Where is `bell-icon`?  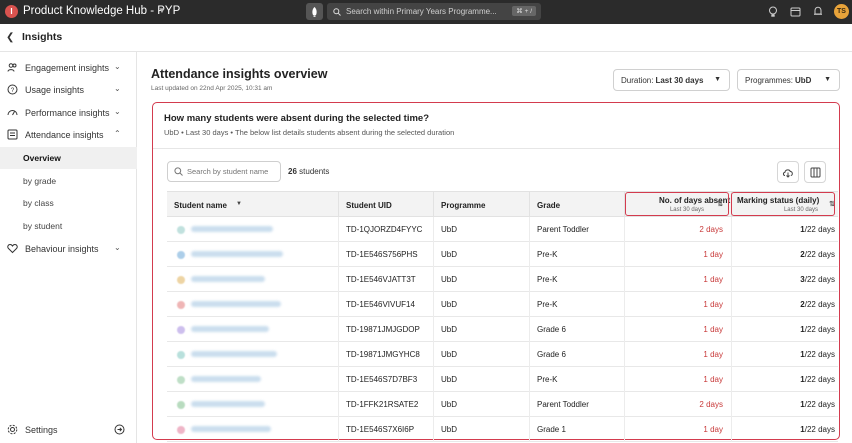
bell-icon is located at coordinates (817, 11).